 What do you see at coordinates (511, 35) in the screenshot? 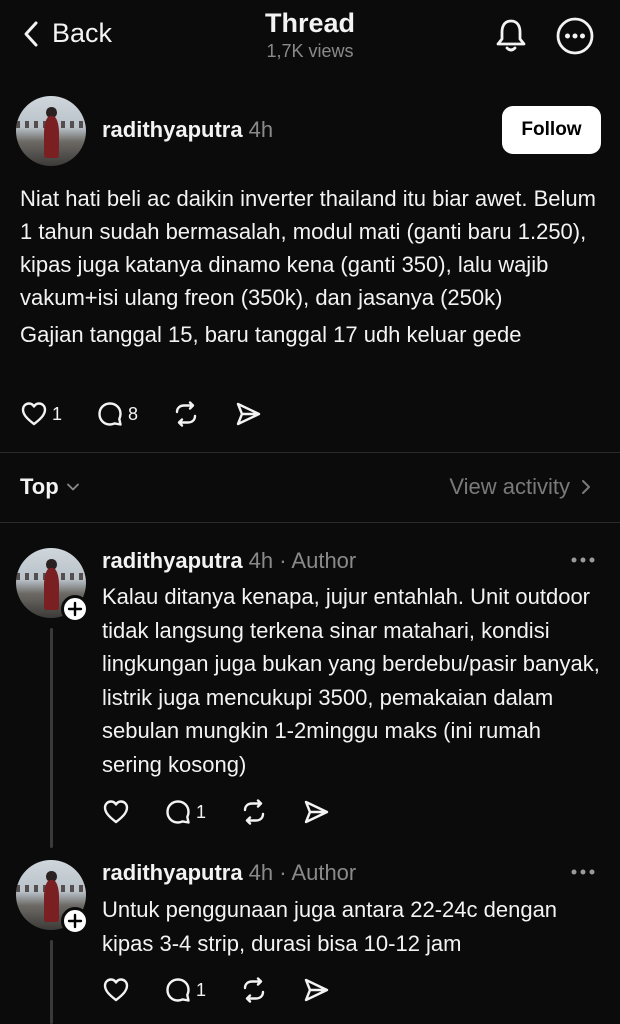
I see `bell-icon` at bounding box center [511, 35].